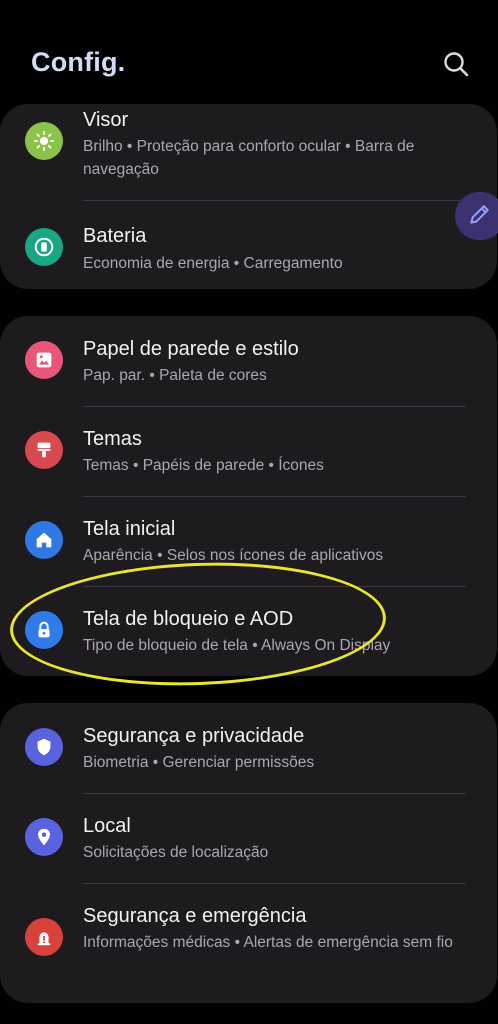 This screenshot has width=498, height=1024. I want to click on search-icon, so click(456, 64).